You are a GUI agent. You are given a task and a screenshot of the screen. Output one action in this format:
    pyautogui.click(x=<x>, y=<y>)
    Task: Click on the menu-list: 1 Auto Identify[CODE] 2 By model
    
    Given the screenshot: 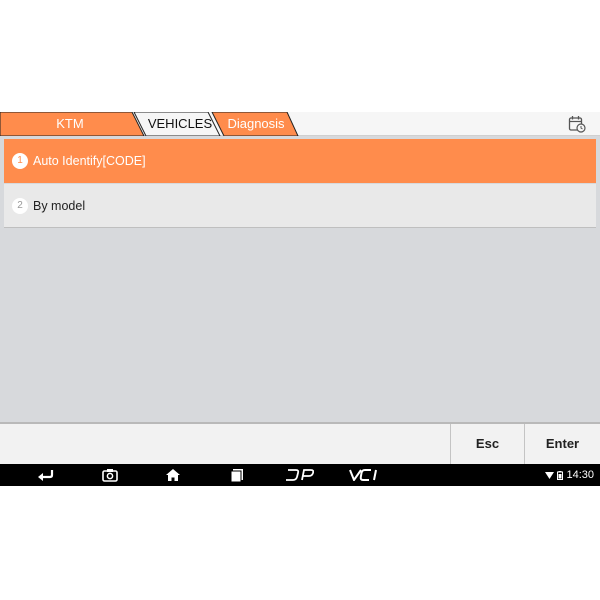 What is the action you would take?
    pyautogui.click(x=300, y=184)
    